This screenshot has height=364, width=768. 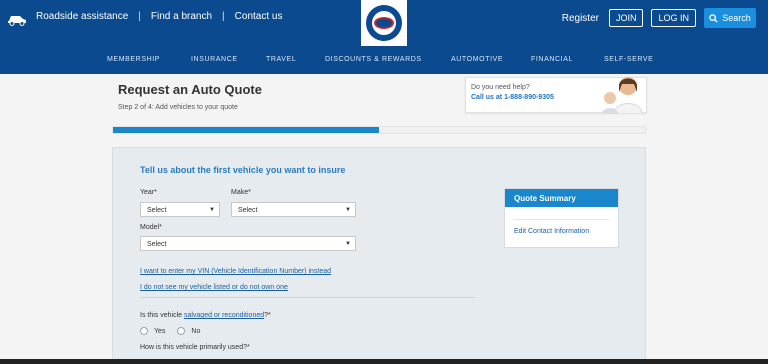 I want to click on help-question: Do you need help?, so click(x=500, y=87).